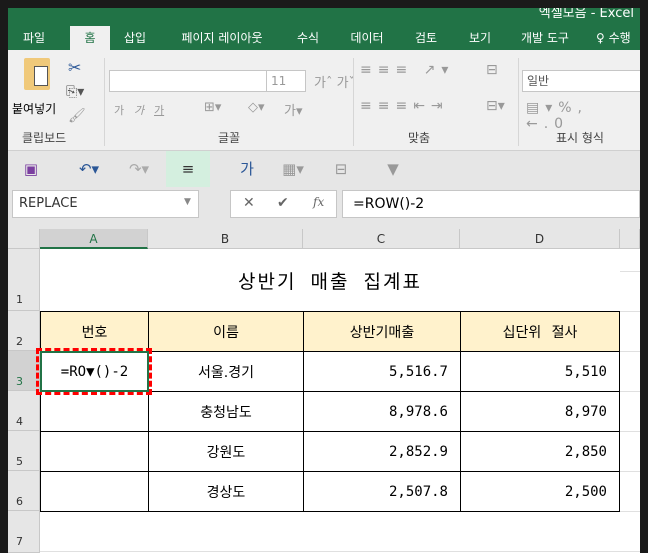 The image size is (648, 553). I want to click on cell-name: 충청남도, so click(226, 411).